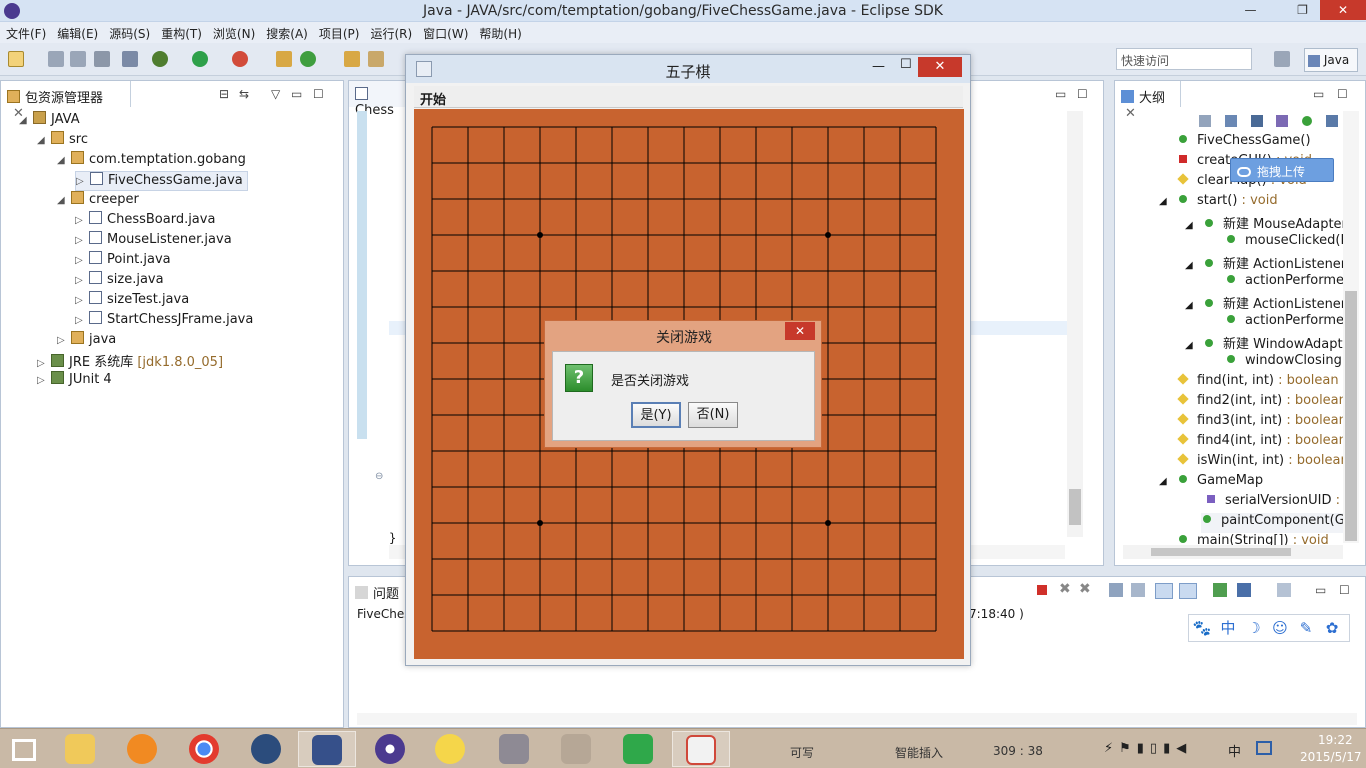 The width and height of the screenshot is (1366, 768). What do you see at coordinates (1331, 757) in the screenshot?
I see `clock-date: 2015/5/17` at bounding box center [1331, 757].